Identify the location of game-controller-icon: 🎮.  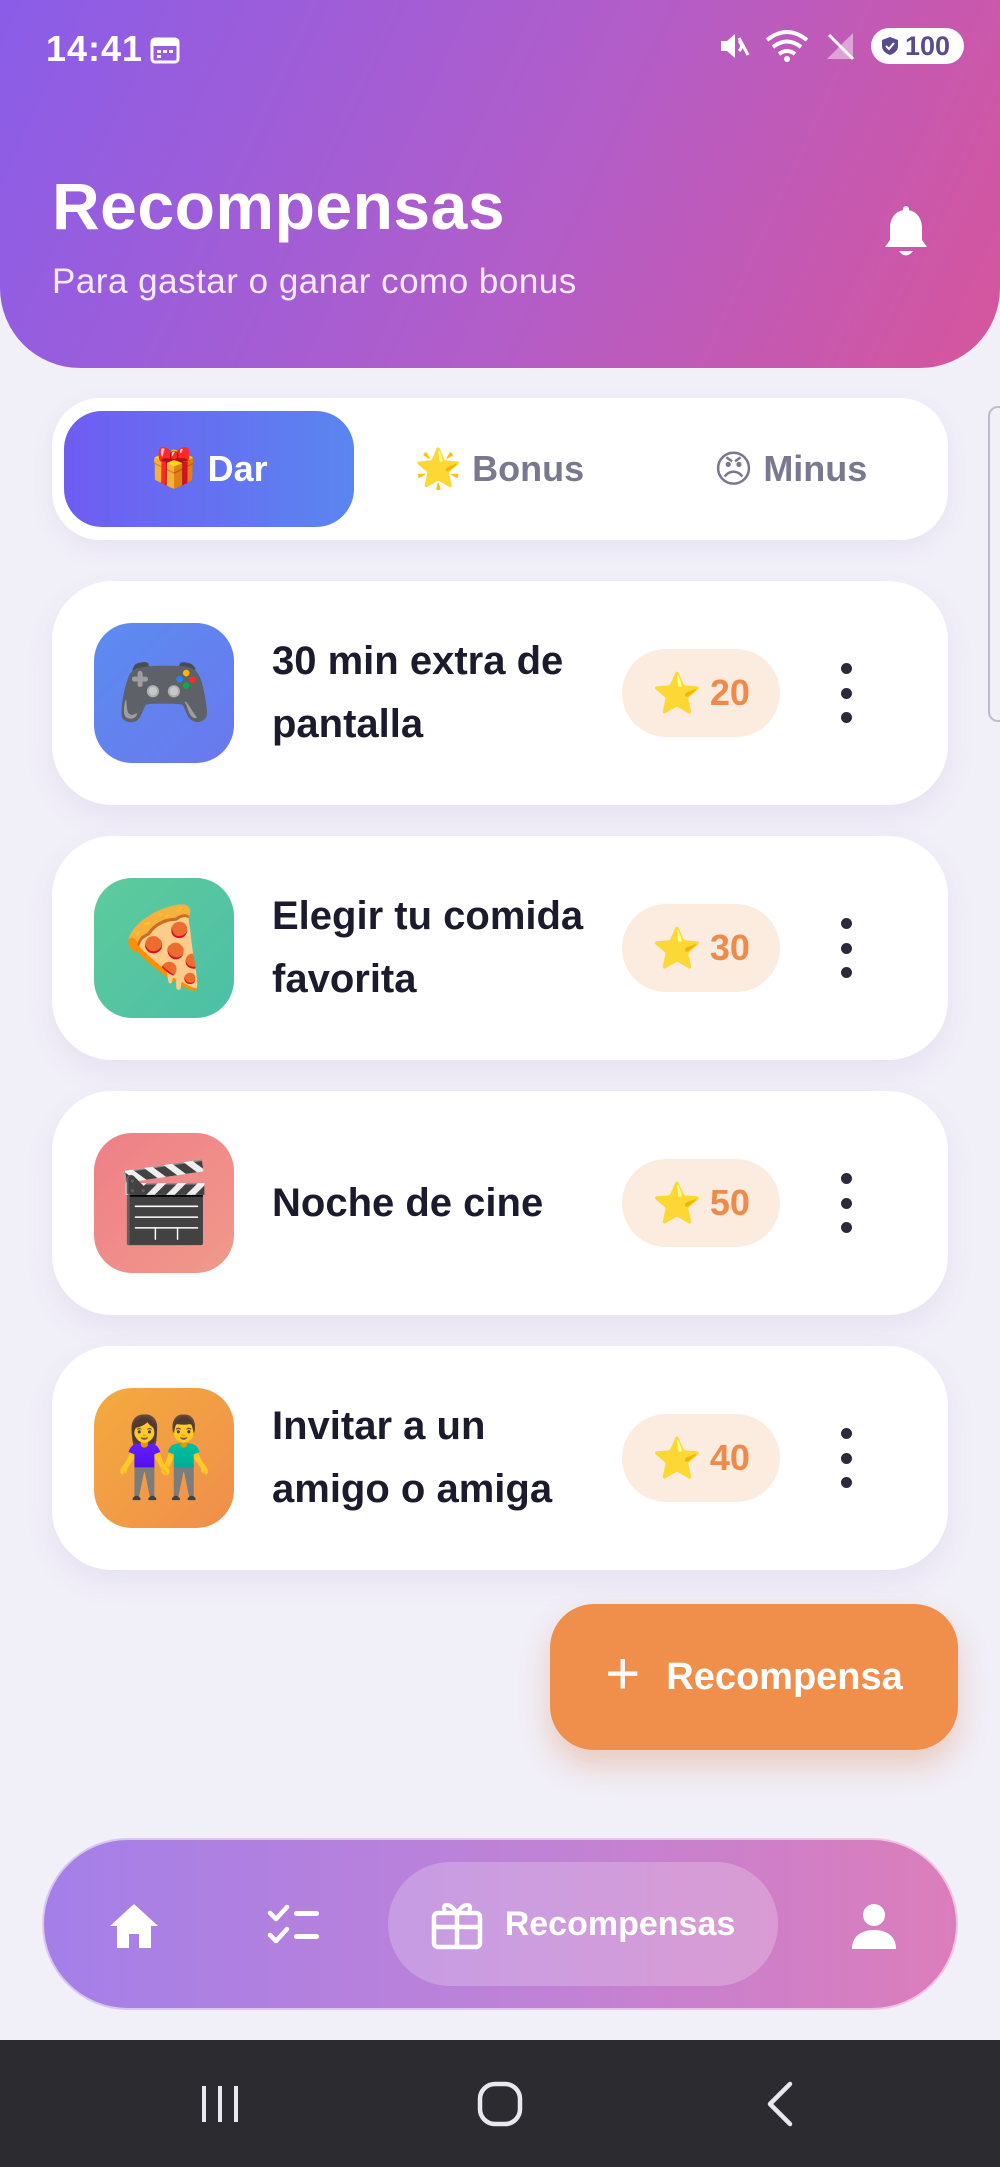
(164, 692).